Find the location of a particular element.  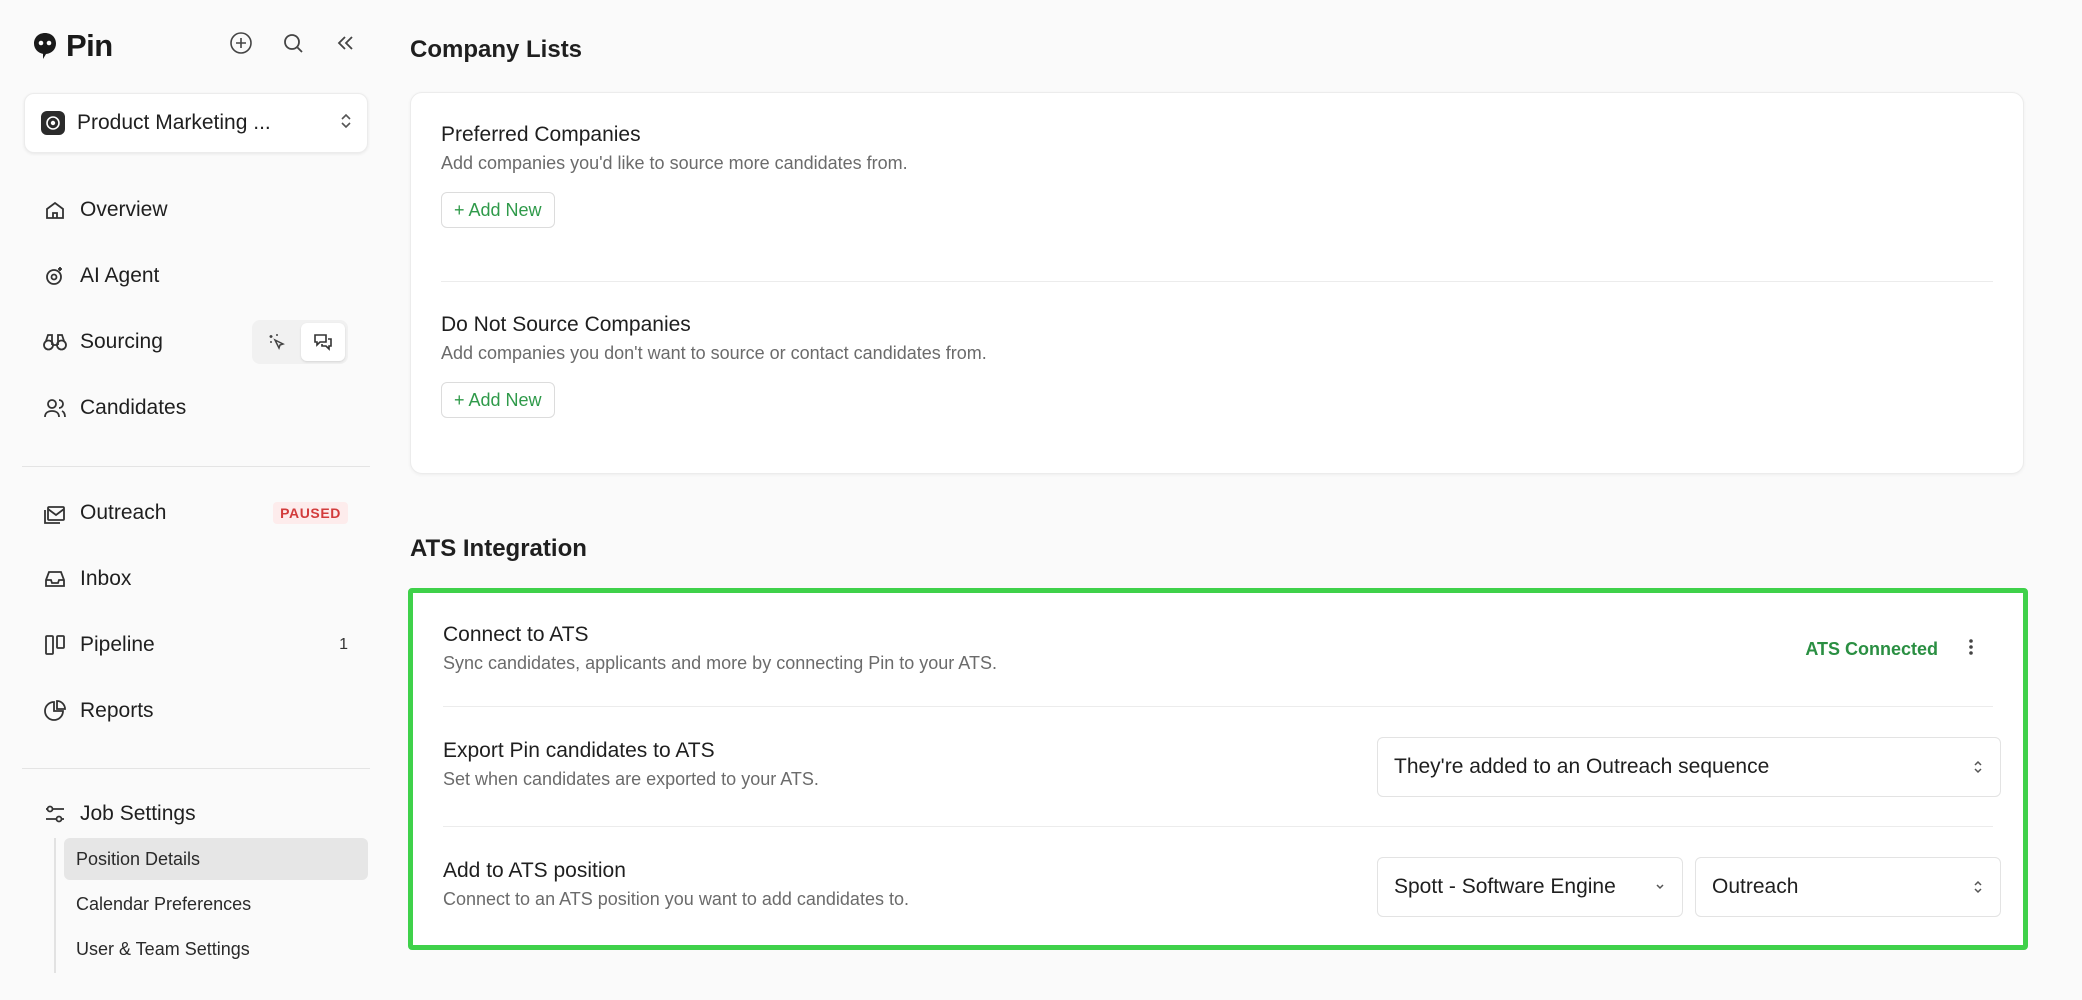

connect-ats-title: Connect to ATS is located at coordinates (516, 634).